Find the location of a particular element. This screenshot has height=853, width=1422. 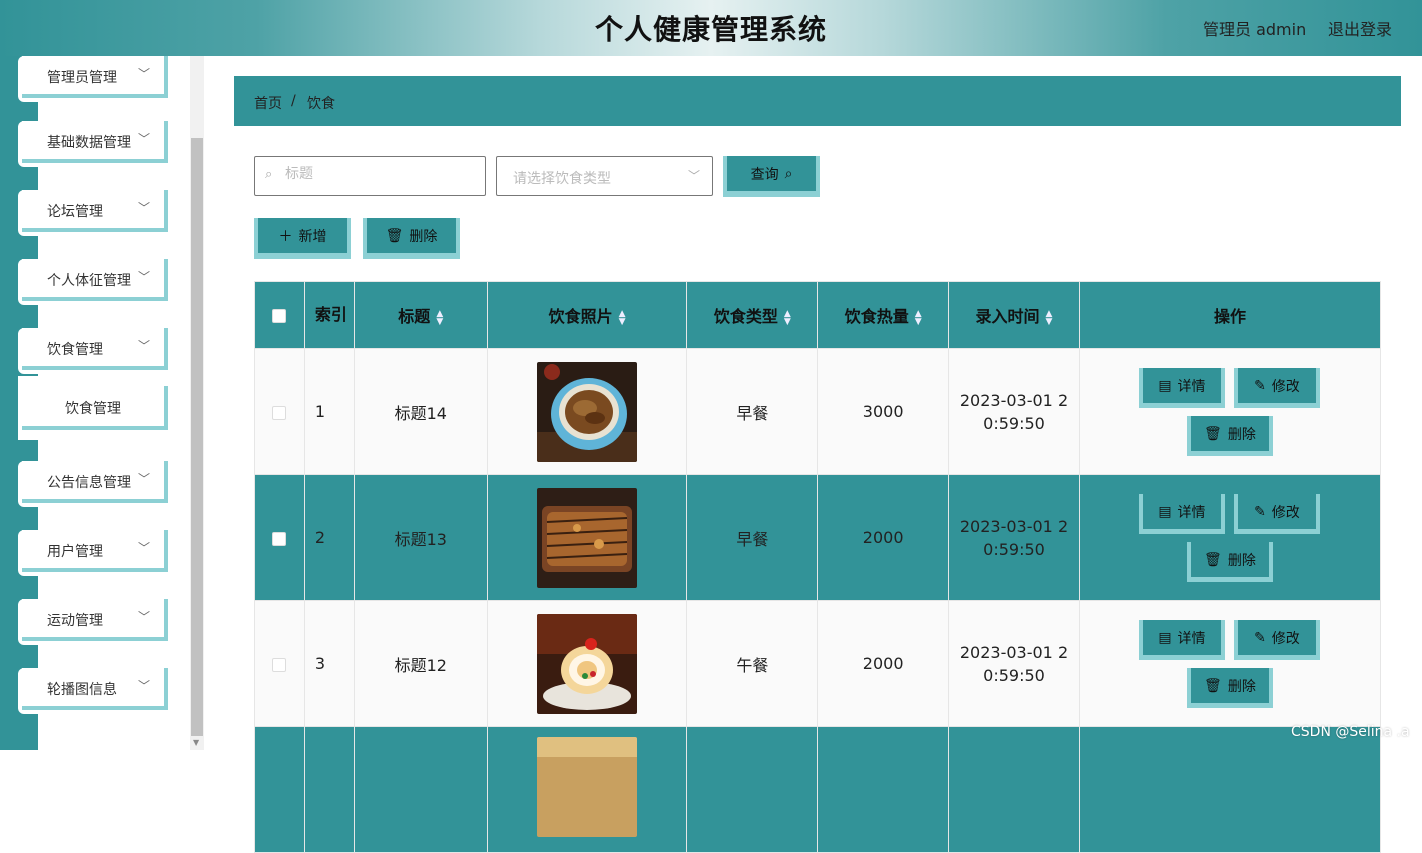

diet-type-select: 请选择饮食类型 ﹀ is located at coordinates (604, 176).